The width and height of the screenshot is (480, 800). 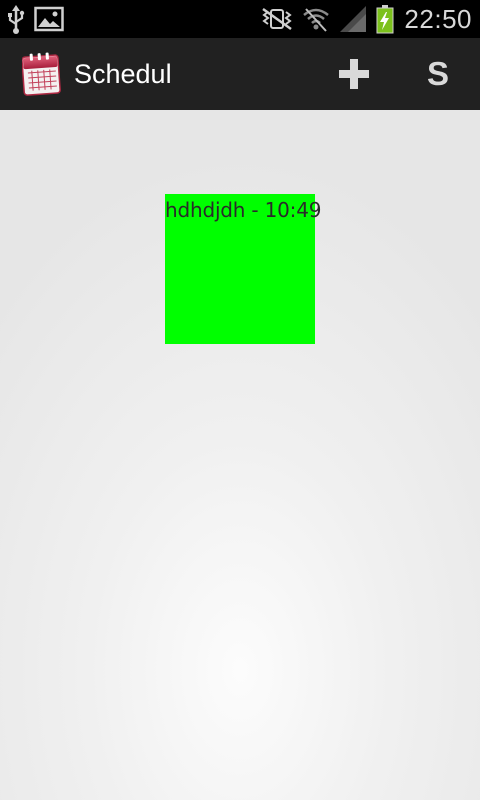 I want to click on event-label: hdhdjdh - 10:49, so click(x=243, y=210).